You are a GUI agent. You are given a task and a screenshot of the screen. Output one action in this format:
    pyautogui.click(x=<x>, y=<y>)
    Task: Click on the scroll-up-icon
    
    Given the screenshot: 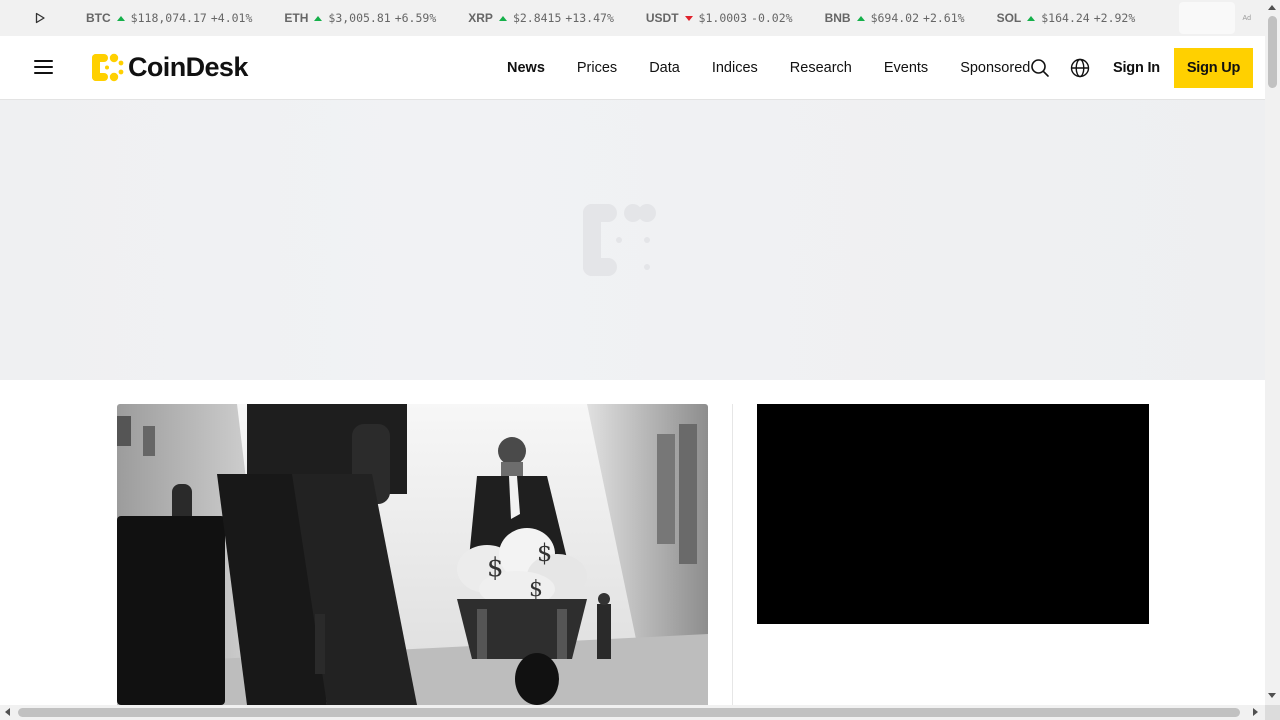 What is the action you would take?
    pyautogui.click(x=1272, y=7)
    